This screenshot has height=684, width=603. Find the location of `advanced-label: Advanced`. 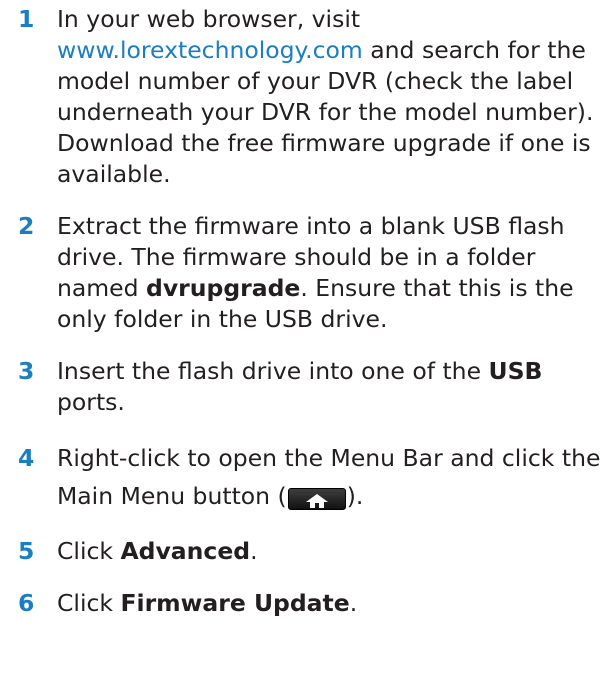

advanced-label: Advanced is located at coordinates (185, 551).